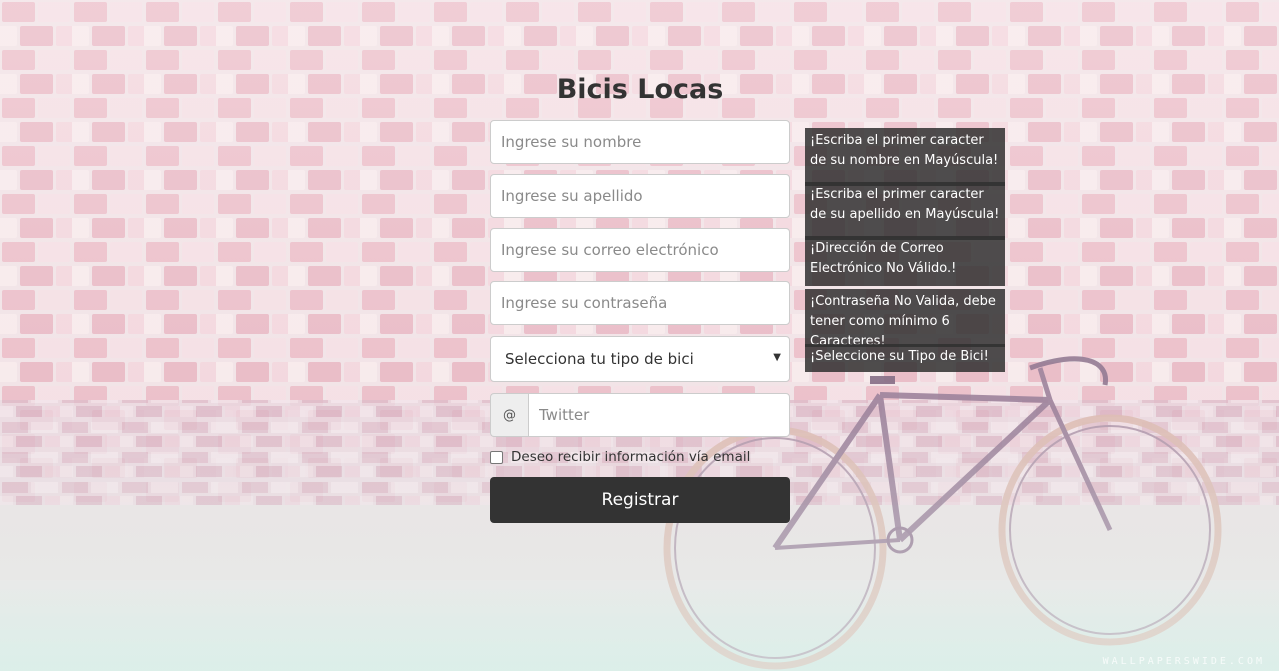 This screenshot has width=1279, height=671. I want to click on correo-field, so click(640, 250).